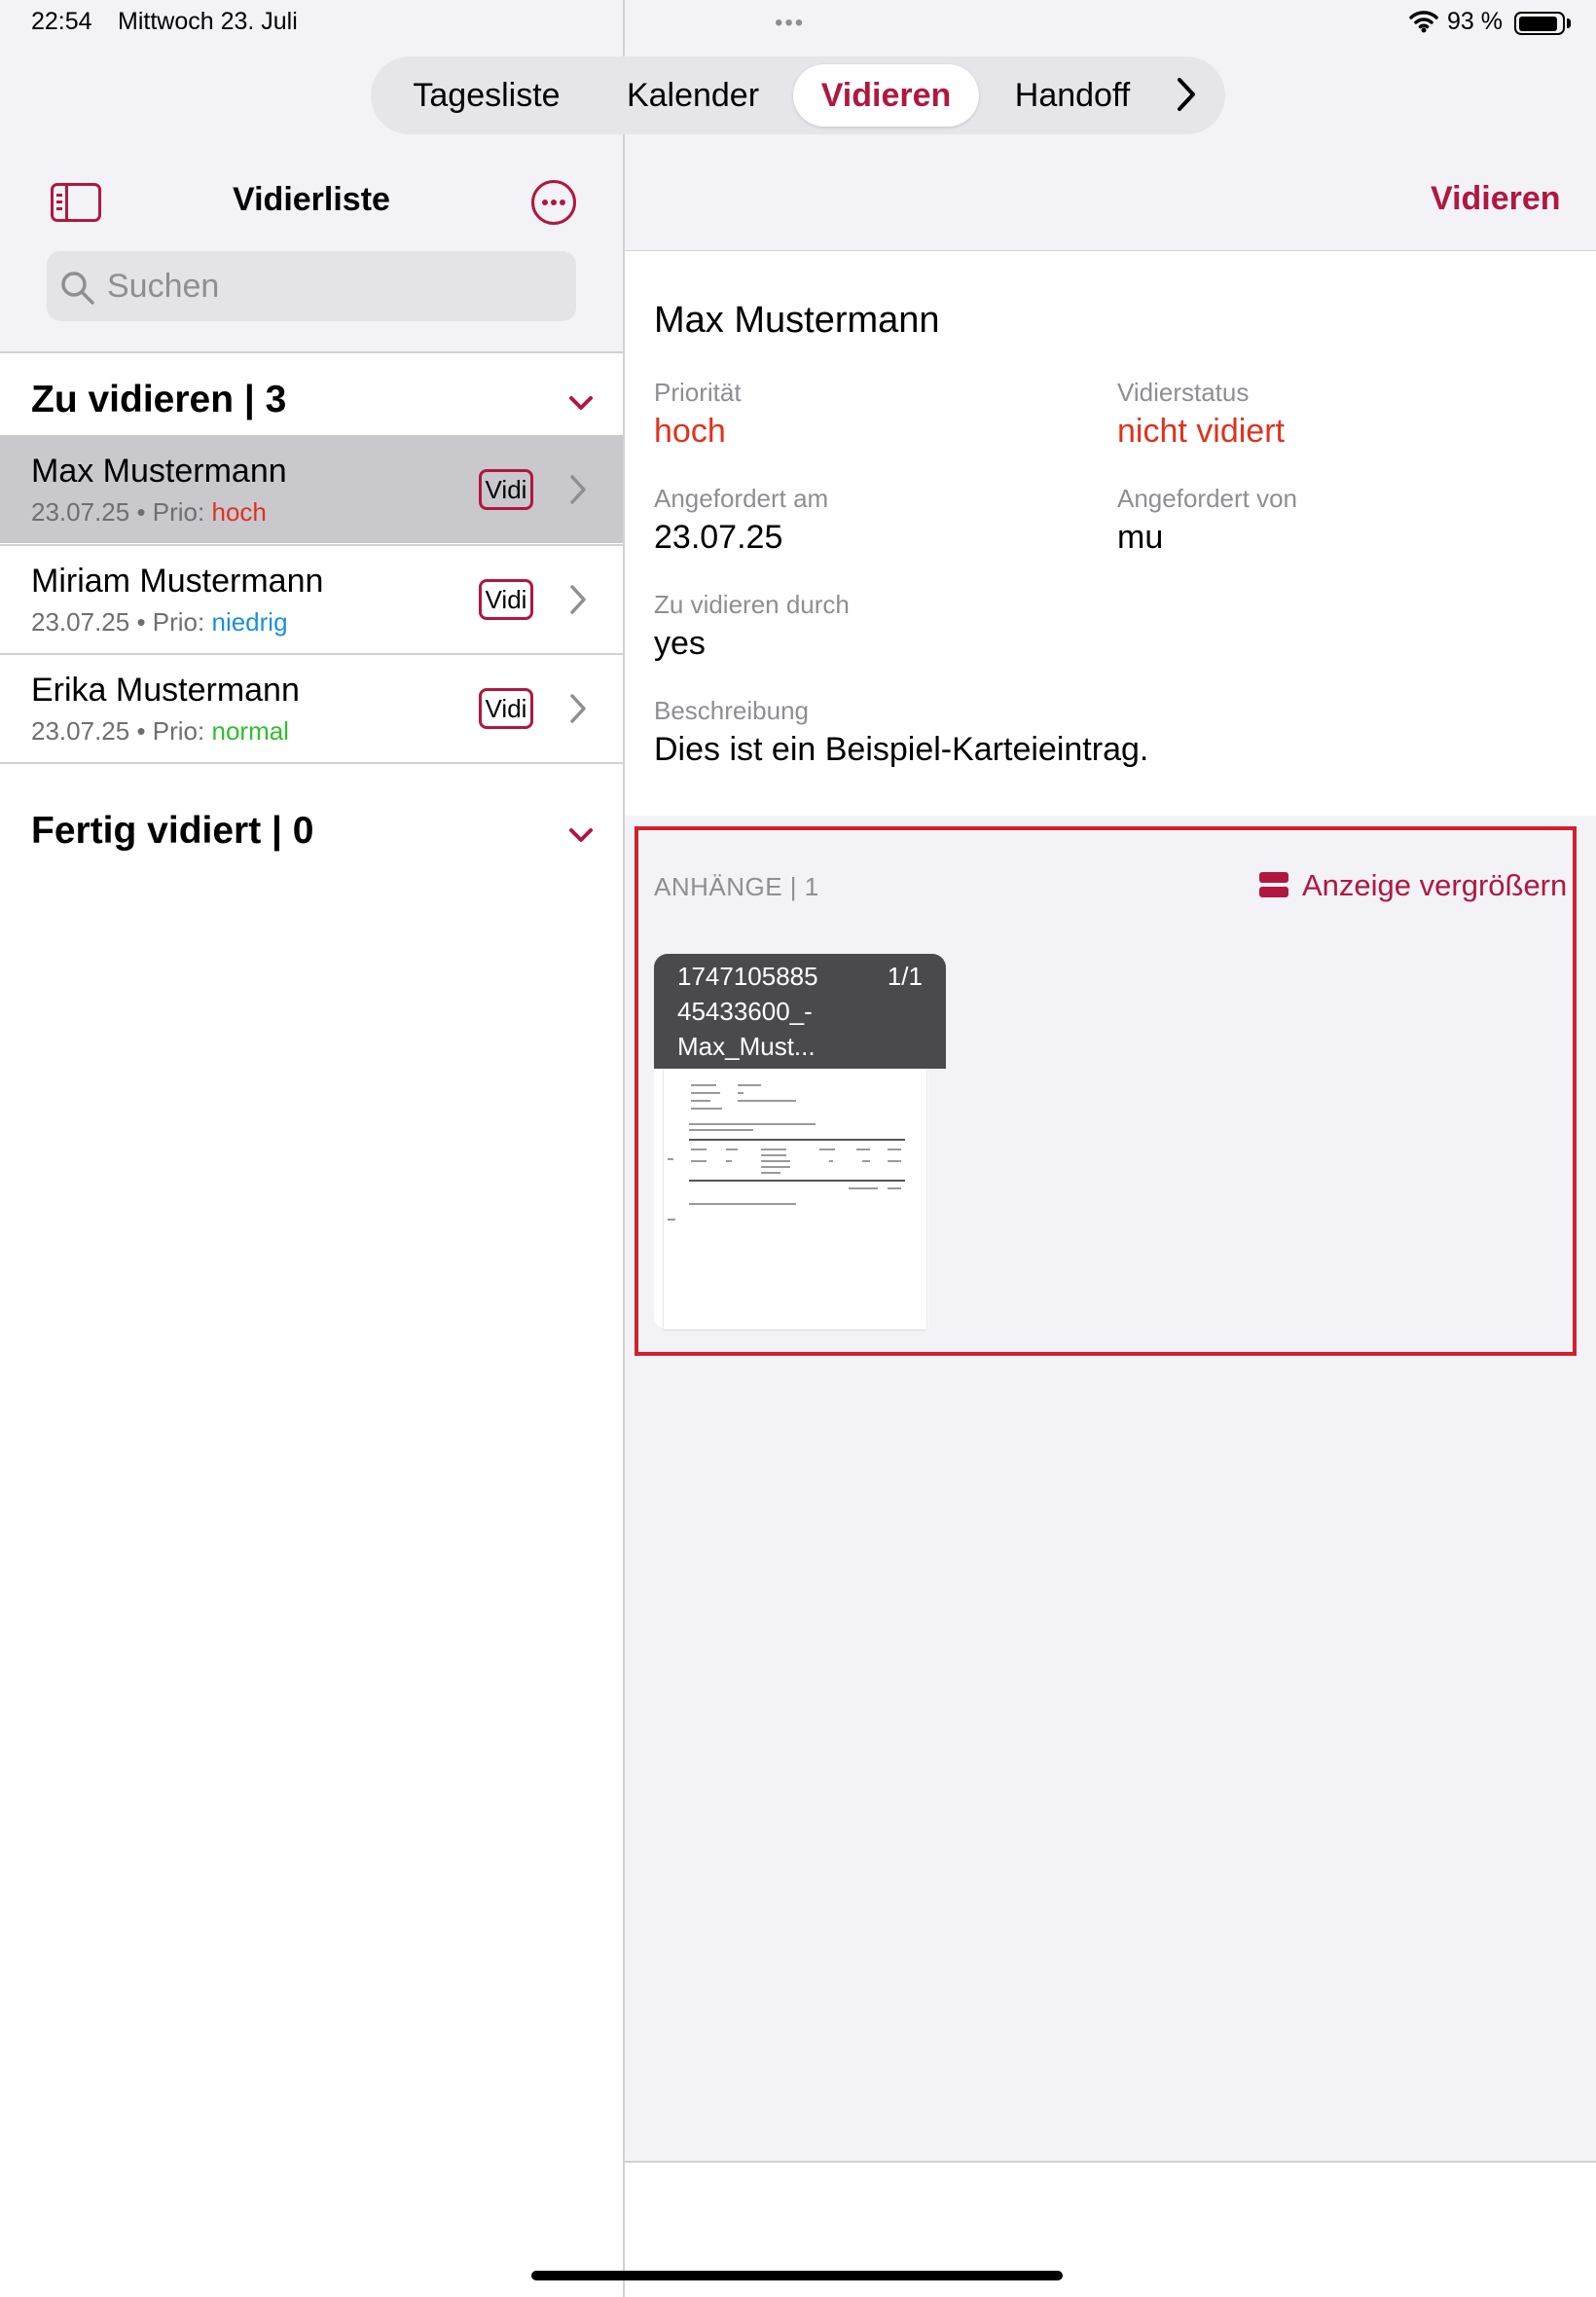  What do you see at coordinates (165, 690) in the screenshot?
I see `list-item-name: Erika Mustermann` at bounding box center [165, 690].